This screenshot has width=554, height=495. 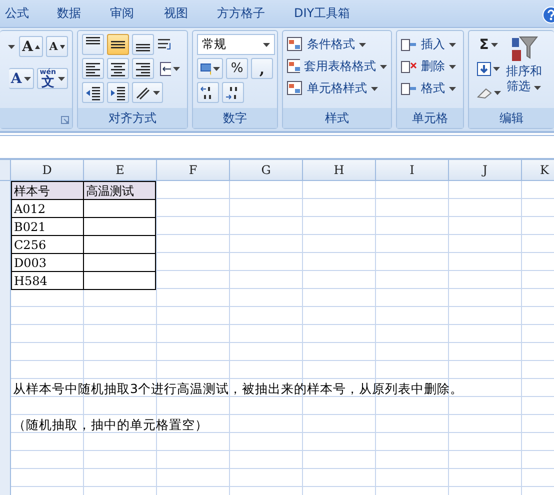 What do you see at coordinates (430, 44) in the screenshot?
I see `cells-menu-button: 插入` at bounding box center [430, 44].